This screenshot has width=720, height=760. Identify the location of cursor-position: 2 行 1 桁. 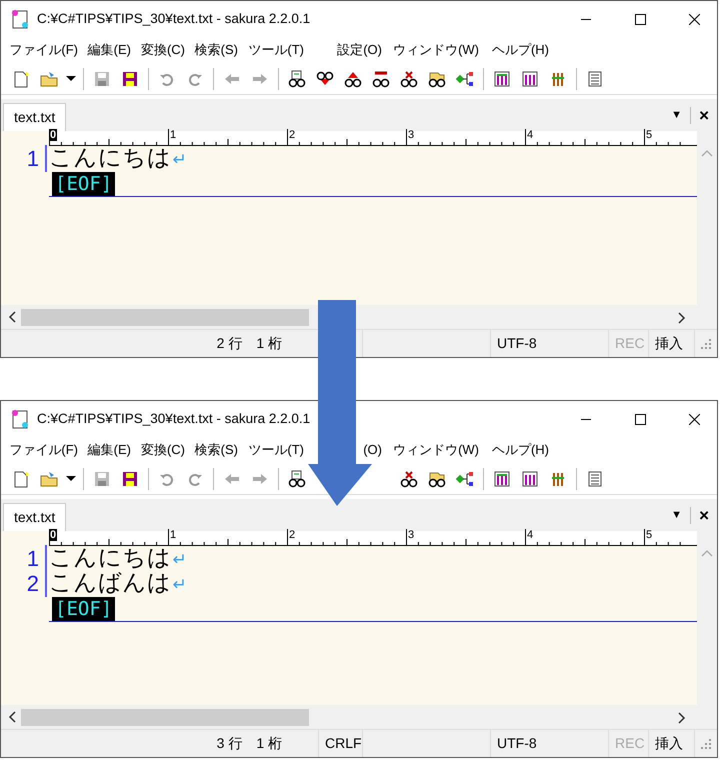
(249, 343).